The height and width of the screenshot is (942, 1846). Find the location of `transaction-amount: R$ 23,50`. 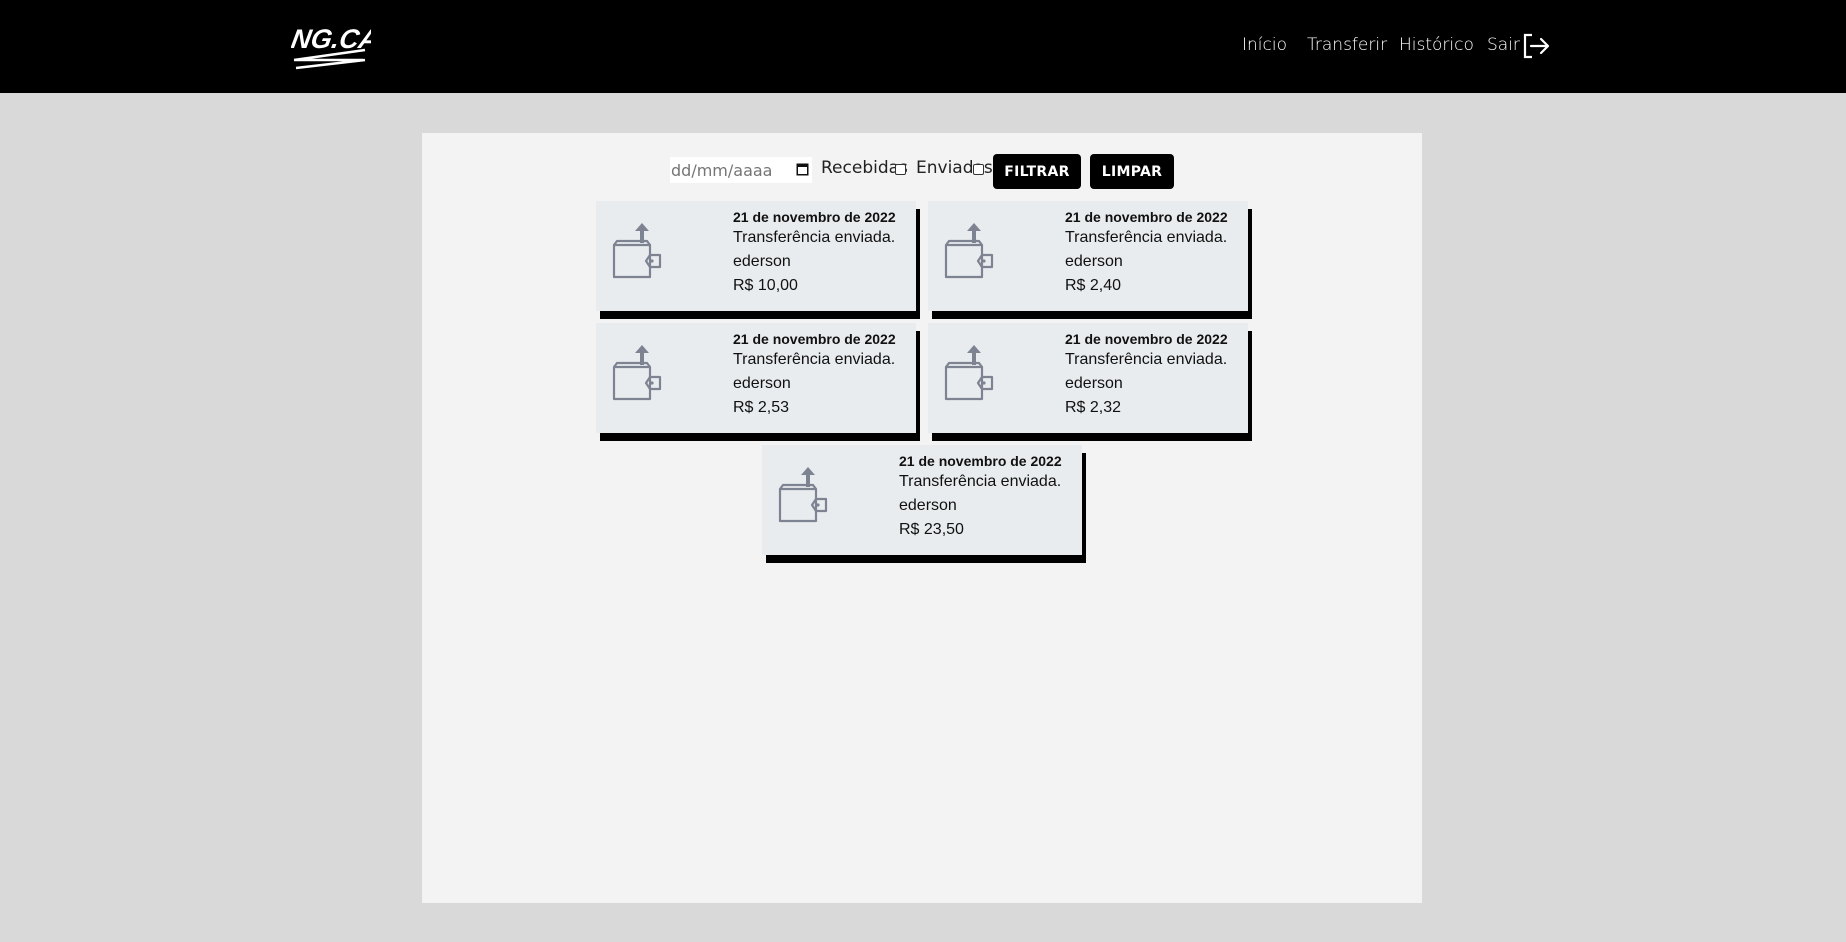

transaction-amount: R$ 23,50 is located at coordinates (931, 529).